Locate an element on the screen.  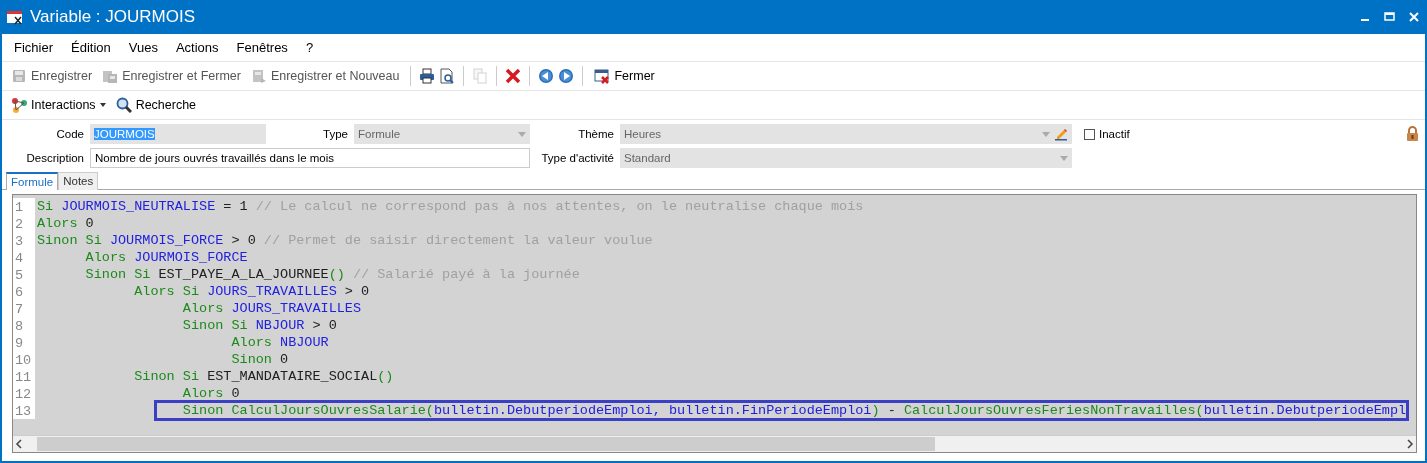
toolbar-button: Fermer is located at coordinates (624, 76).